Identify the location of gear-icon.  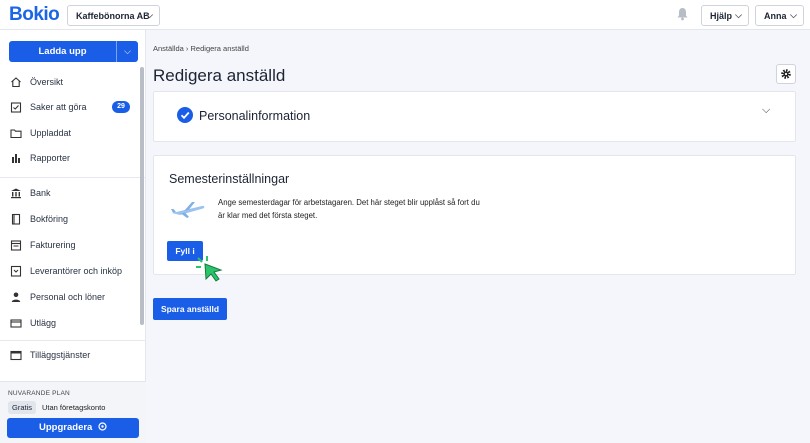
(786, 74).